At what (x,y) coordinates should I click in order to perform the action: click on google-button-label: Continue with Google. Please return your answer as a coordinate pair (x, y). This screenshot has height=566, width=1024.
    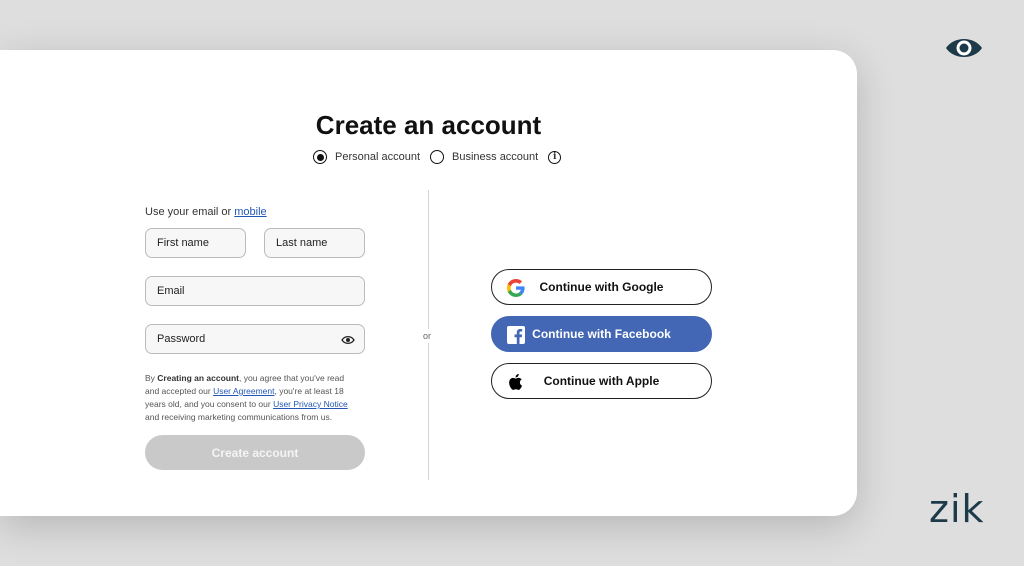
    Looking at the image, I should click on (601, 287).